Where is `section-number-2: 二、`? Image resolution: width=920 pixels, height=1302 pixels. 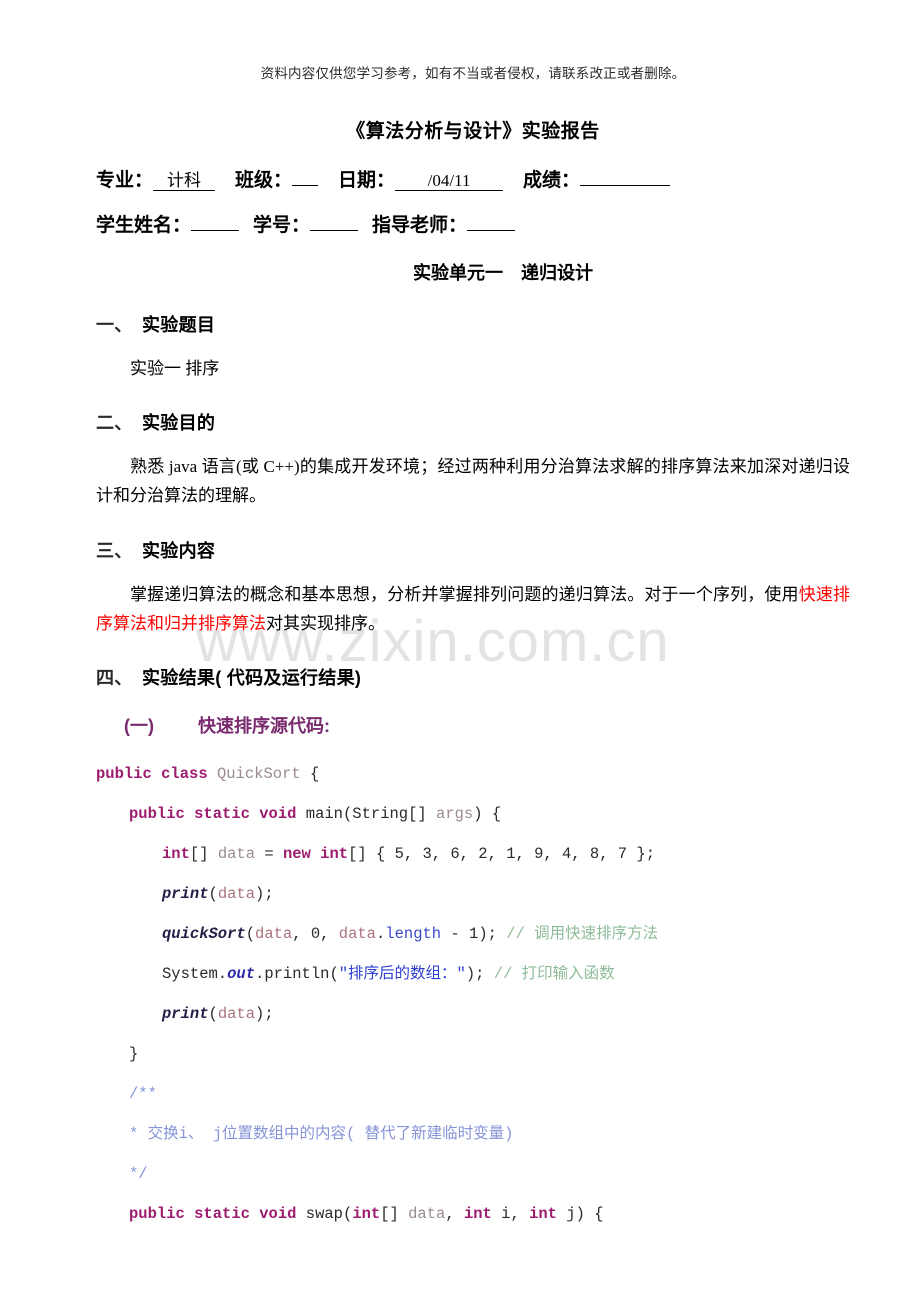
section-number-2: 二、 is located at coordinates (114, 423).